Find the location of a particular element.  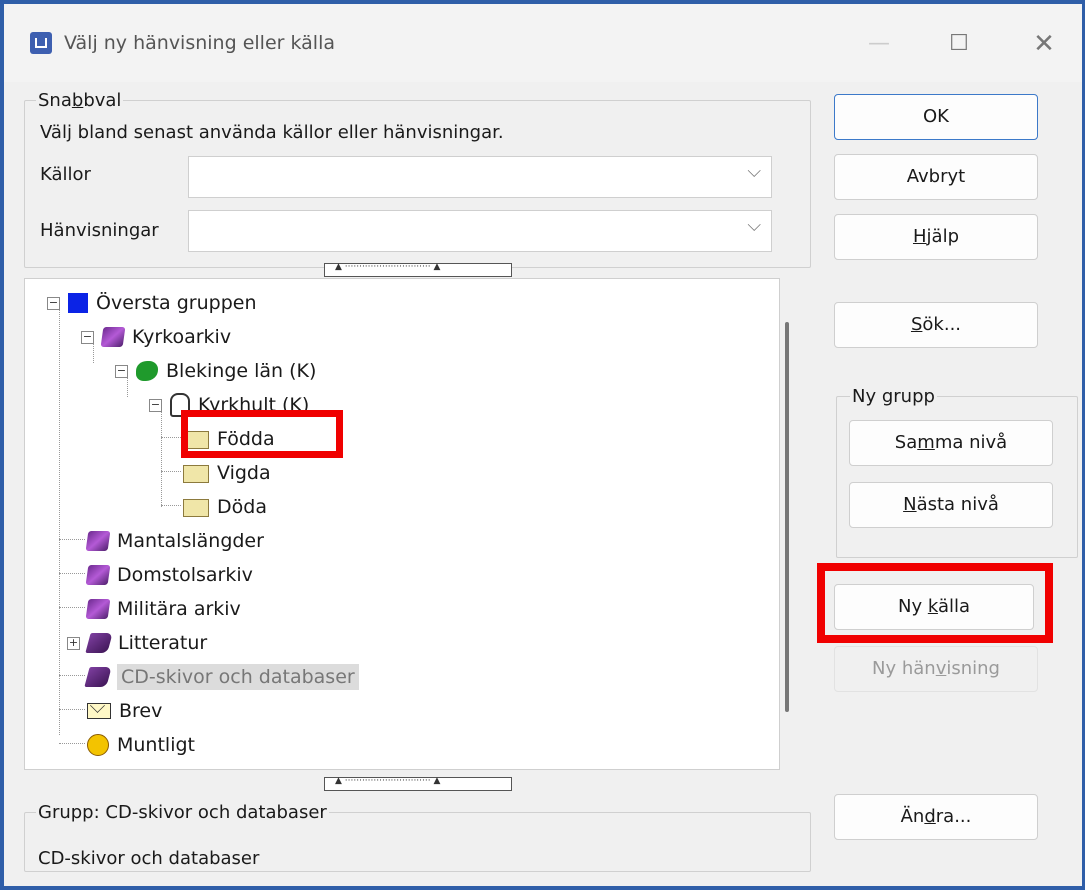

expand-icon: + is located at coordinates (73, 643).